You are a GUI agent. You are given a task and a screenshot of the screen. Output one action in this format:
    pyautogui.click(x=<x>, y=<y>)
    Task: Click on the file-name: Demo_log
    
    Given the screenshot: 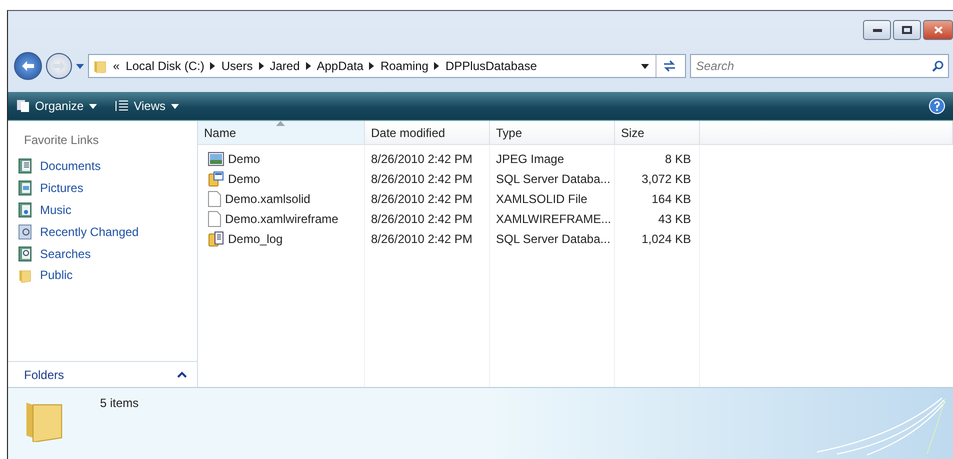 What is the action you would take?
    pyautogui.click(x=281, y=239)
    